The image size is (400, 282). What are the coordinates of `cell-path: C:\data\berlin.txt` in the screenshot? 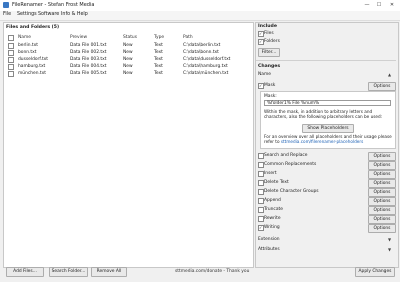 It's located at (202, 45).